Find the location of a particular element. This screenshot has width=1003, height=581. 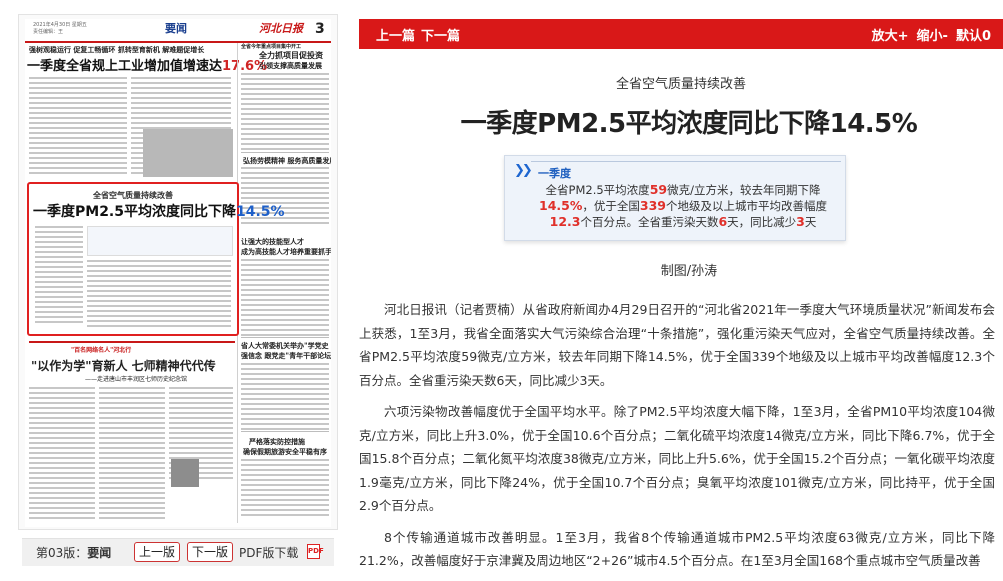

right-story-1-text is located at coordinates (285, 113).